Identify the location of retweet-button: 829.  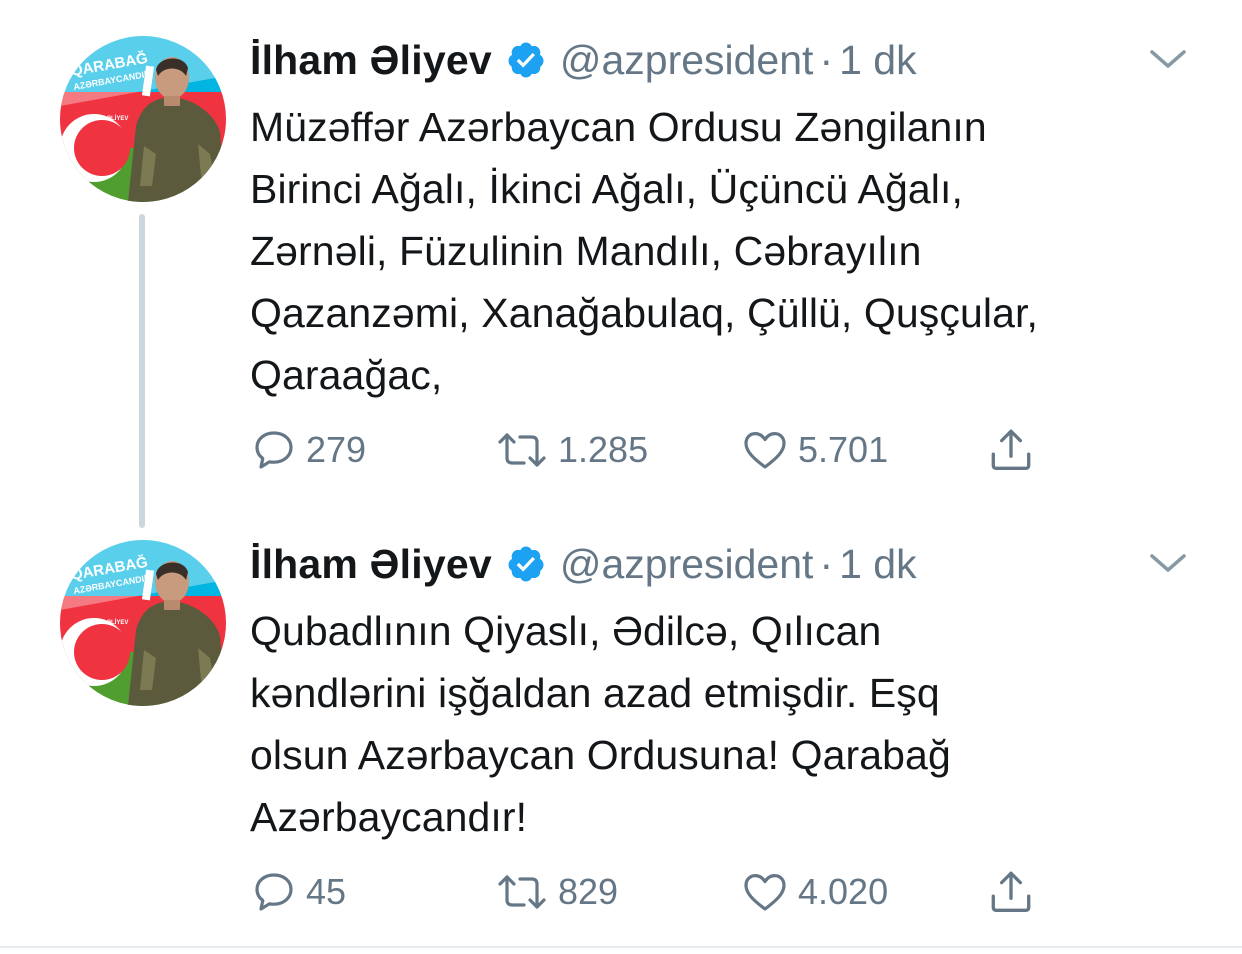
(556, 892).